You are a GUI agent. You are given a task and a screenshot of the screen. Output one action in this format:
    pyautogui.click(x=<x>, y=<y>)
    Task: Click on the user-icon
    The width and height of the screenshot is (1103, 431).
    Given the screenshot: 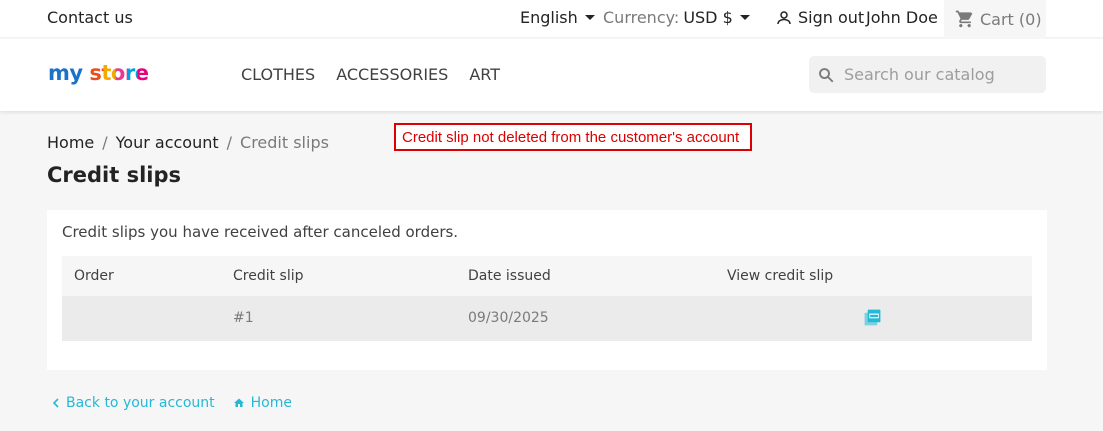 What is the action you would take?
    pyautogui.click(x=784, y=17)
    